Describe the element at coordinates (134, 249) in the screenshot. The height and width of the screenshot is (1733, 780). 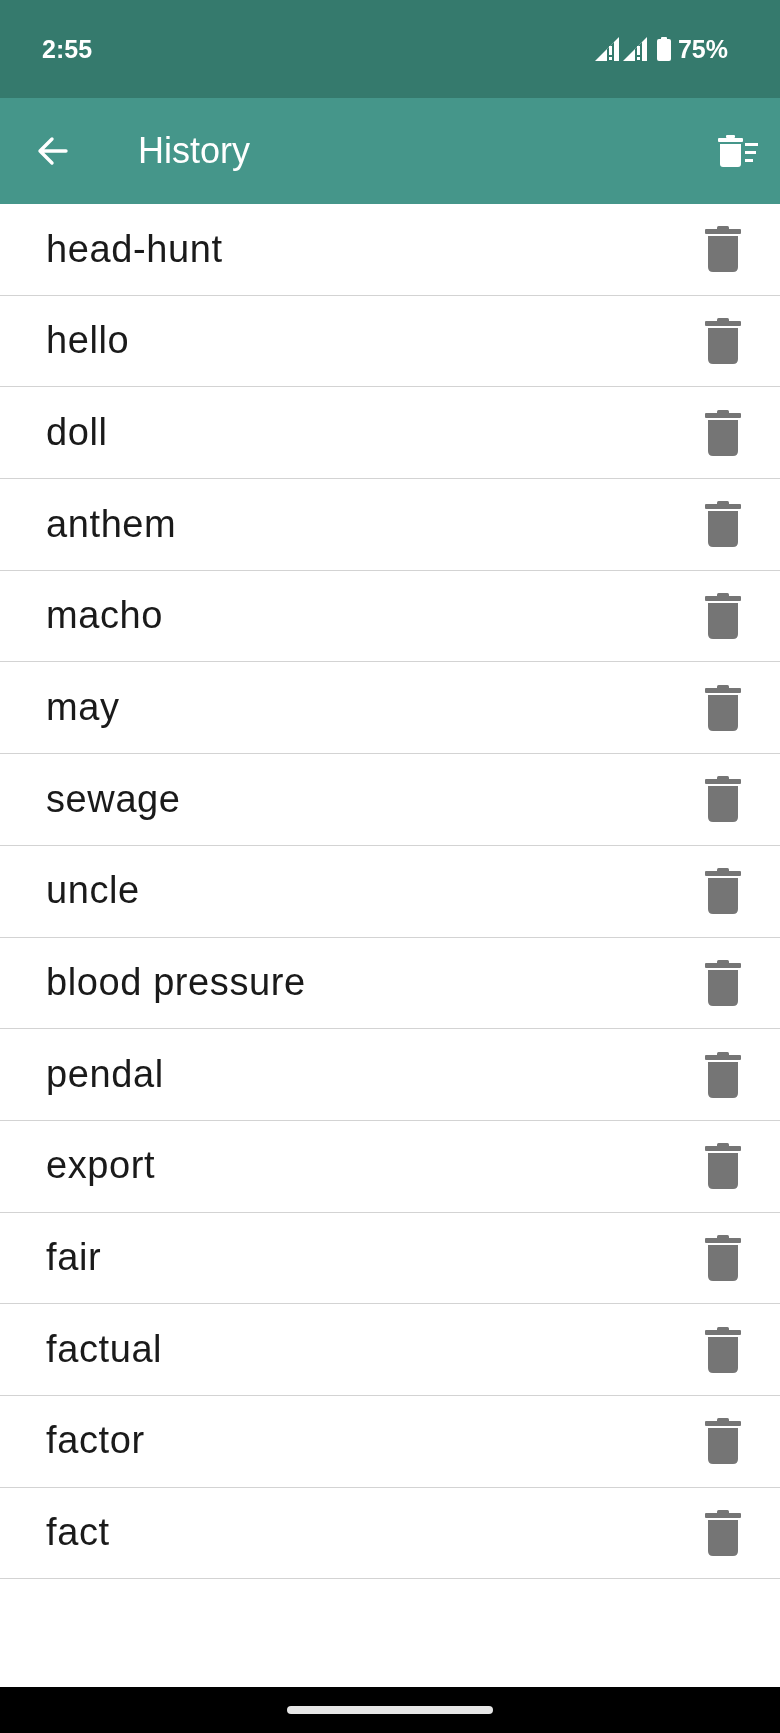
I see `history-word: head-hunt` at that location.